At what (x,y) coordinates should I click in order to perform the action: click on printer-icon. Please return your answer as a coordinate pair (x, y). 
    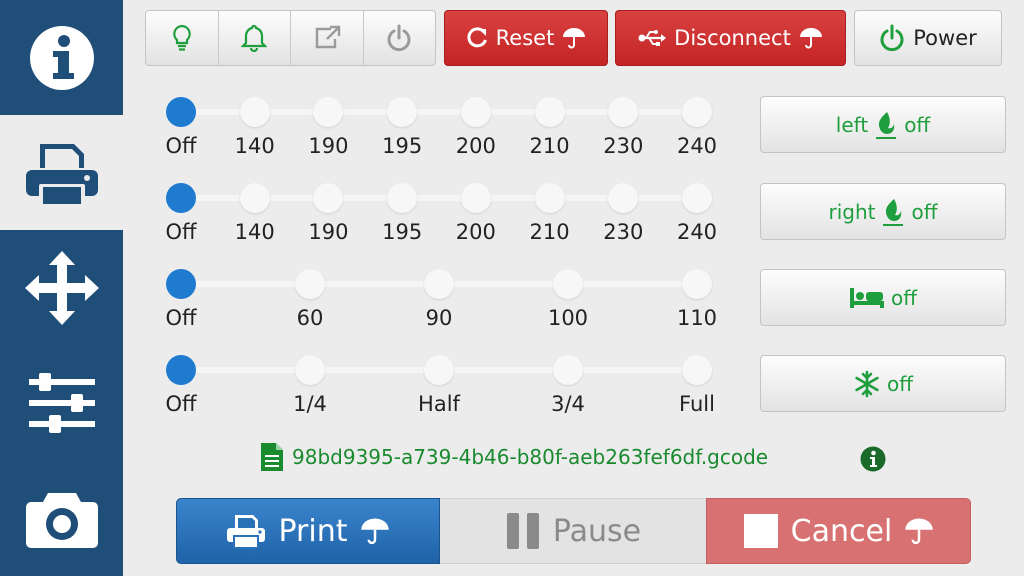
    Looking at the image, I should click on (61, 173).